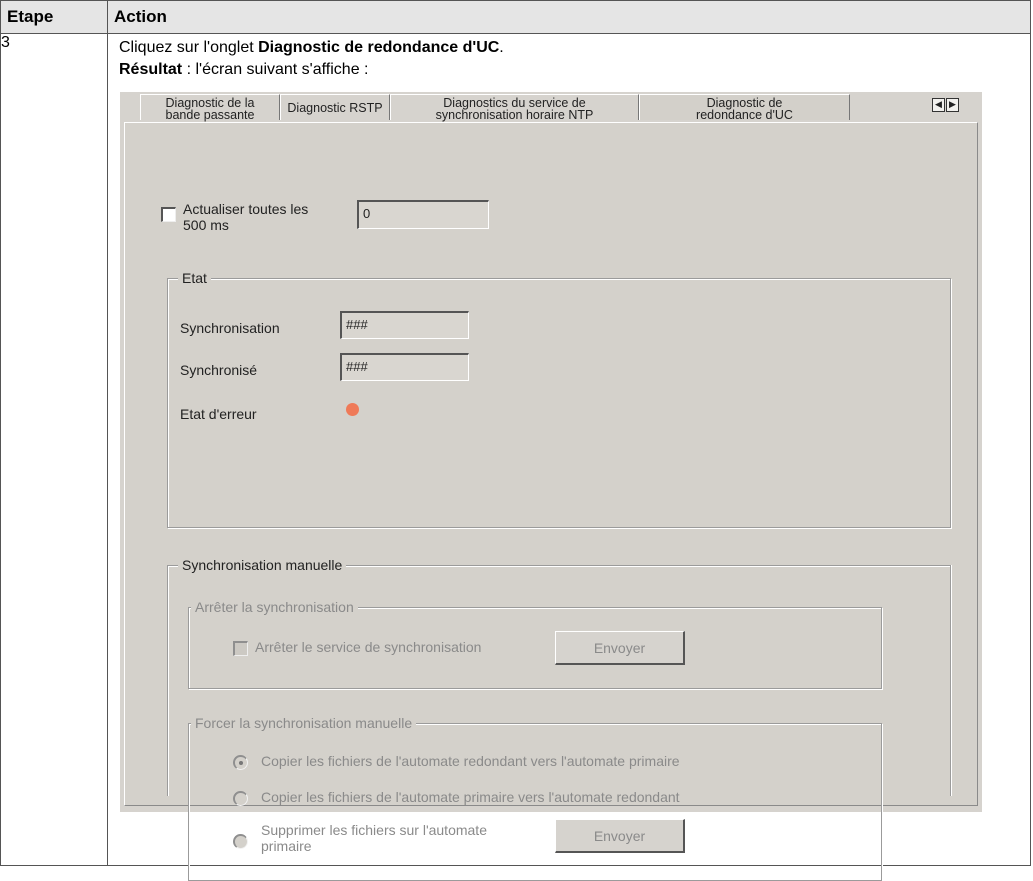 The height and width of the screenshot is (881, 1033). Describe the element at coordinates (952, 105) in the screenshot. I see `tab-scroll-right-icon: ▶` at that location.